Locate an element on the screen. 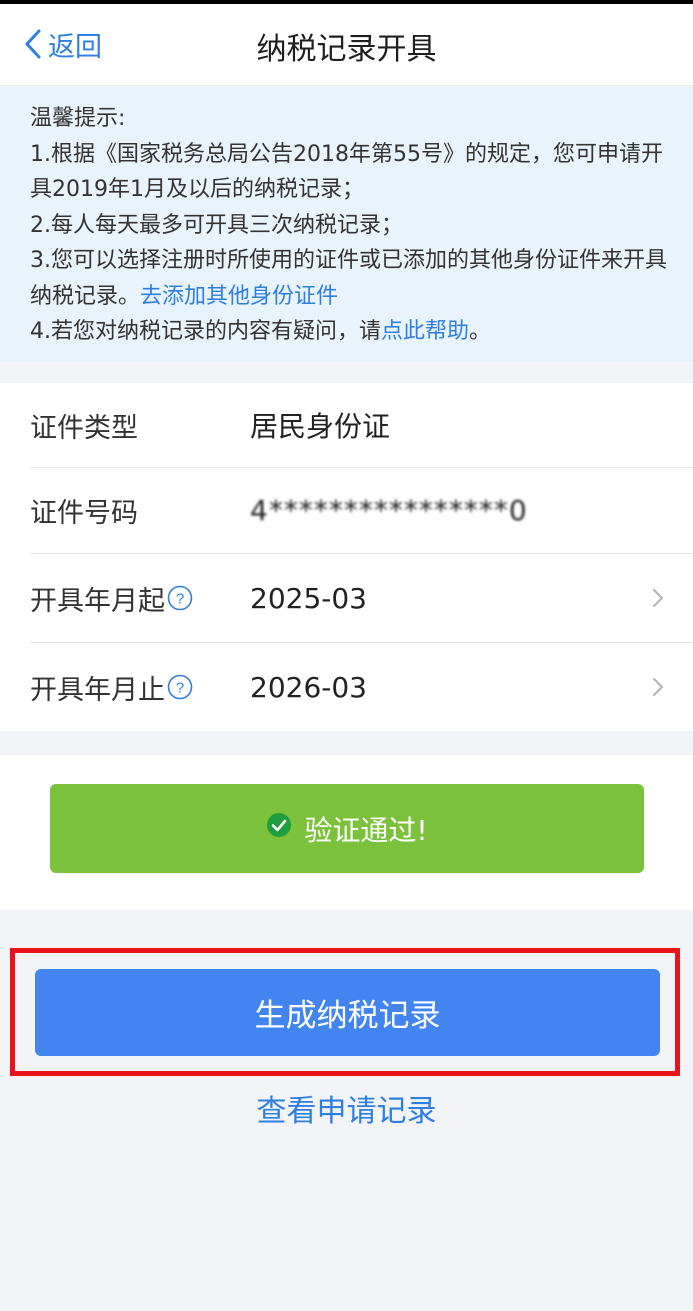 This screenshot has height=1311, width=693. end-month-row: 开具年月止 ? 2026-03 is located at coordinates (361, 687).